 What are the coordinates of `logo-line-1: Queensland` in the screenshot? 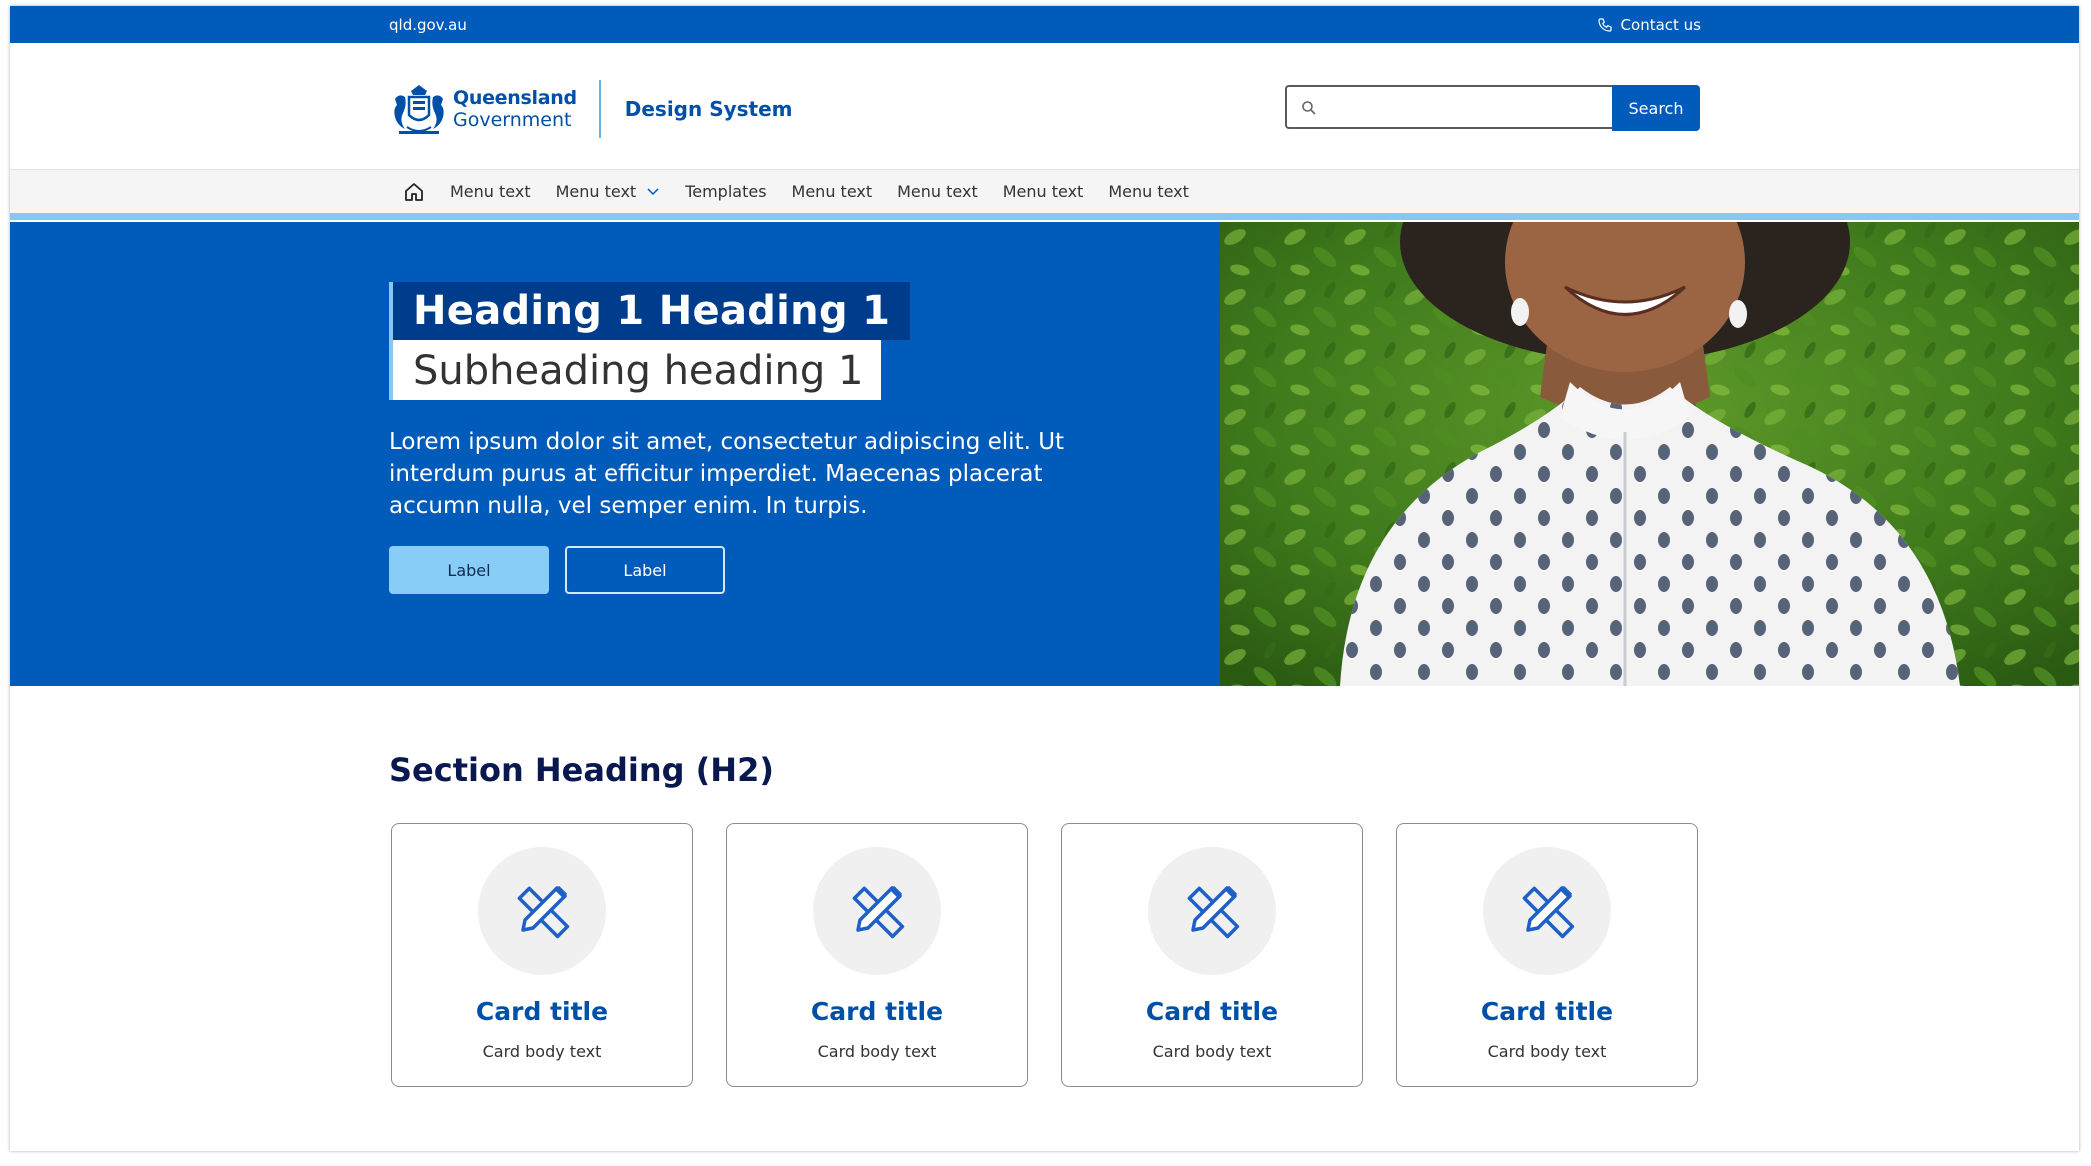 It's located at (515, 98).